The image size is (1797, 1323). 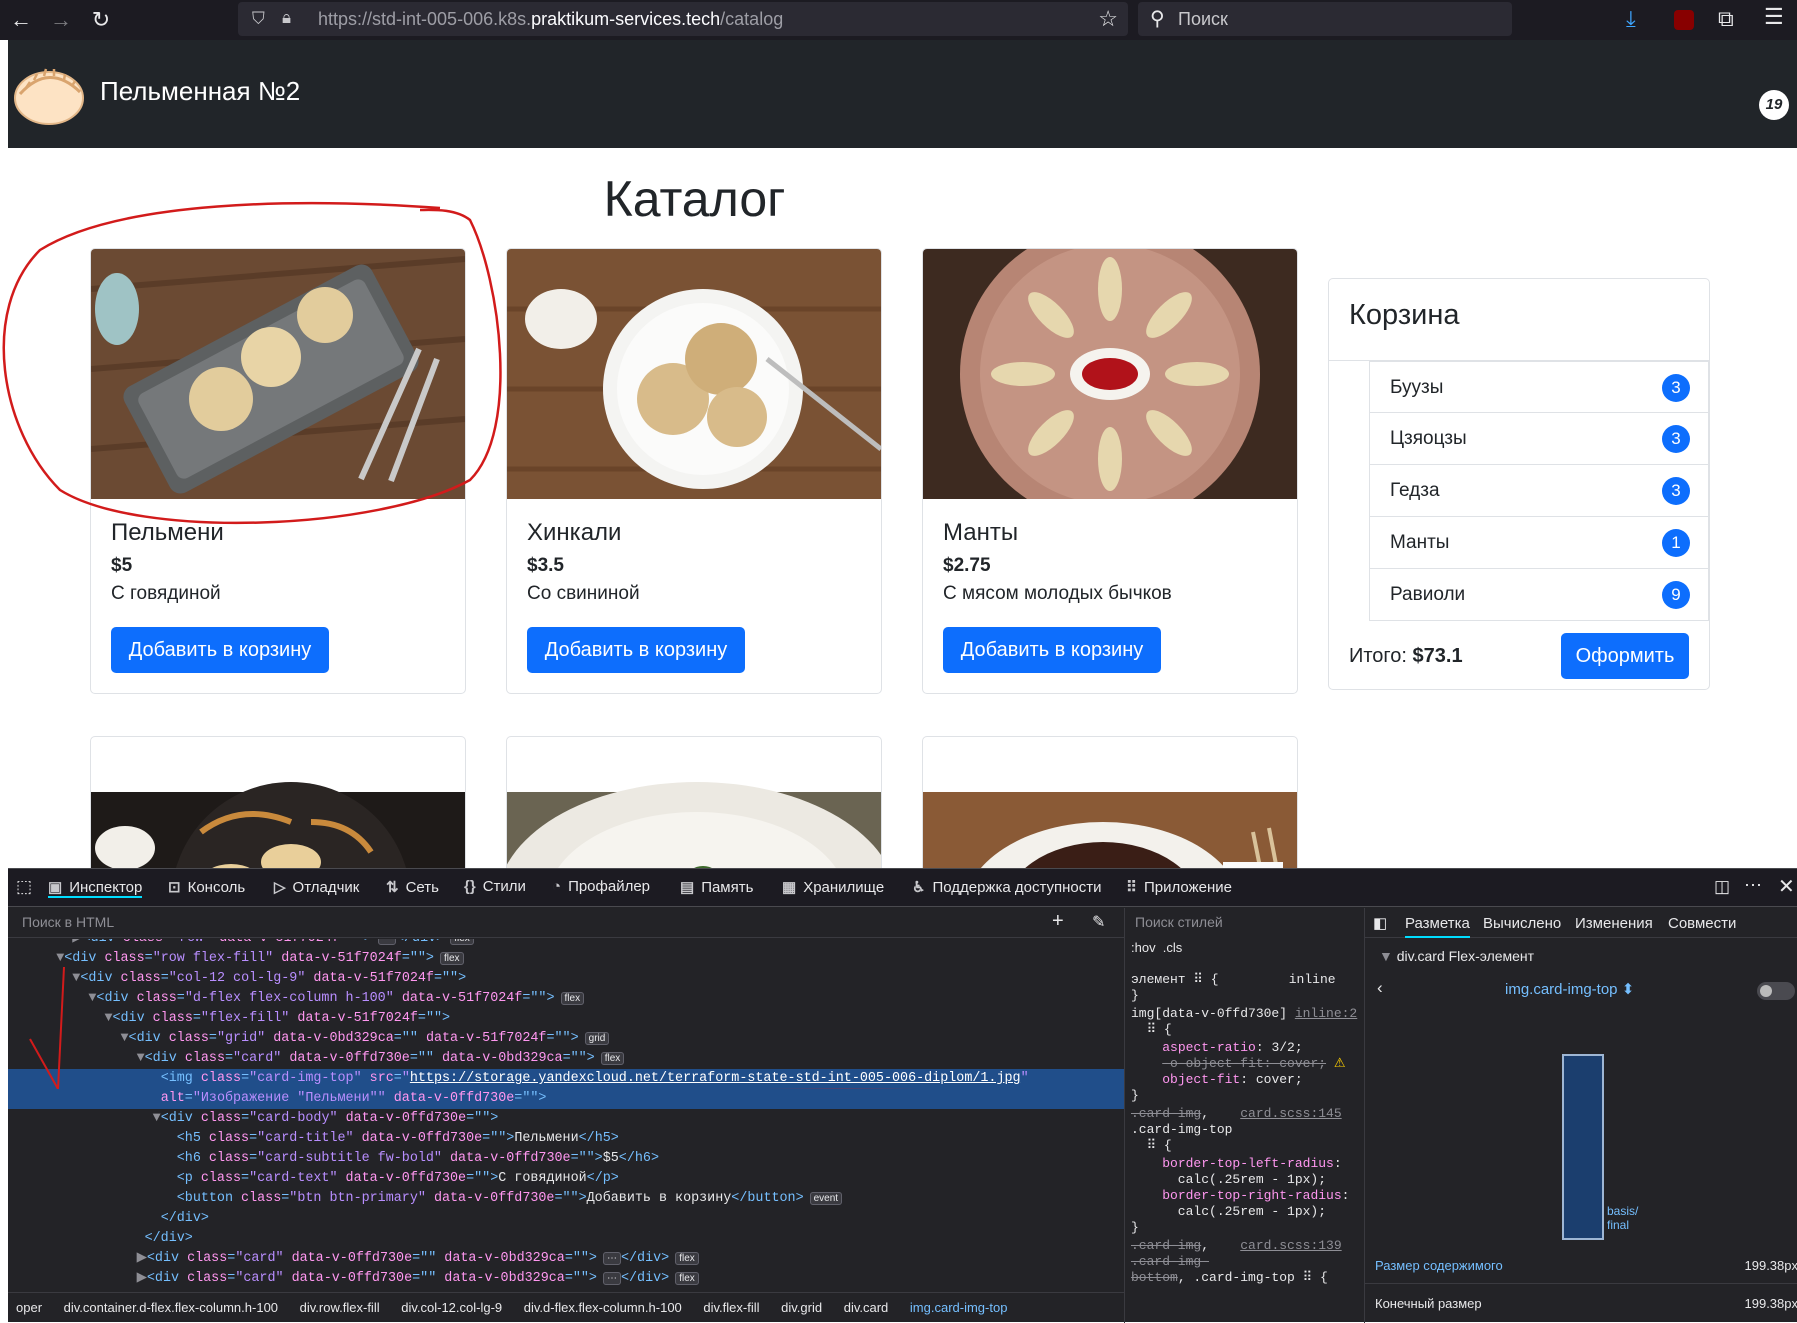 I want to click on checkout-button: Оформить, so click(x=1625, y=656).